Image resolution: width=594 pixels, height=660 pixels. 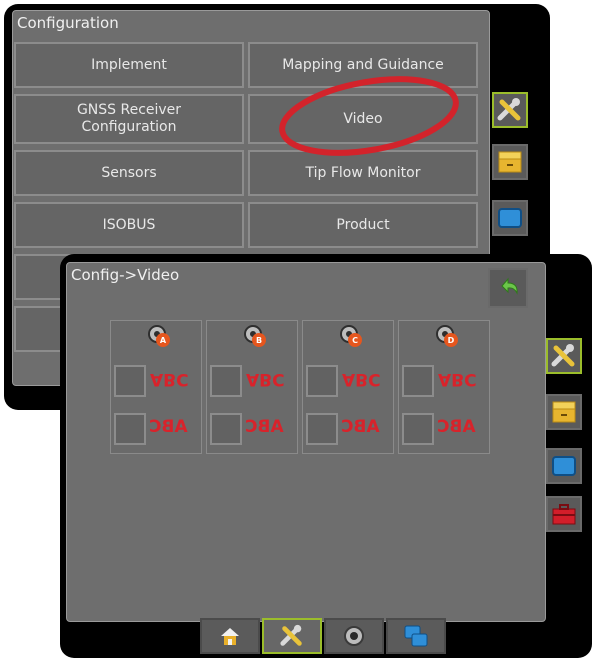 What do you see at coordinates (255, 336) in the screenshot?
I see `camera-badge-icon: B` at bounding box center [255, 336].